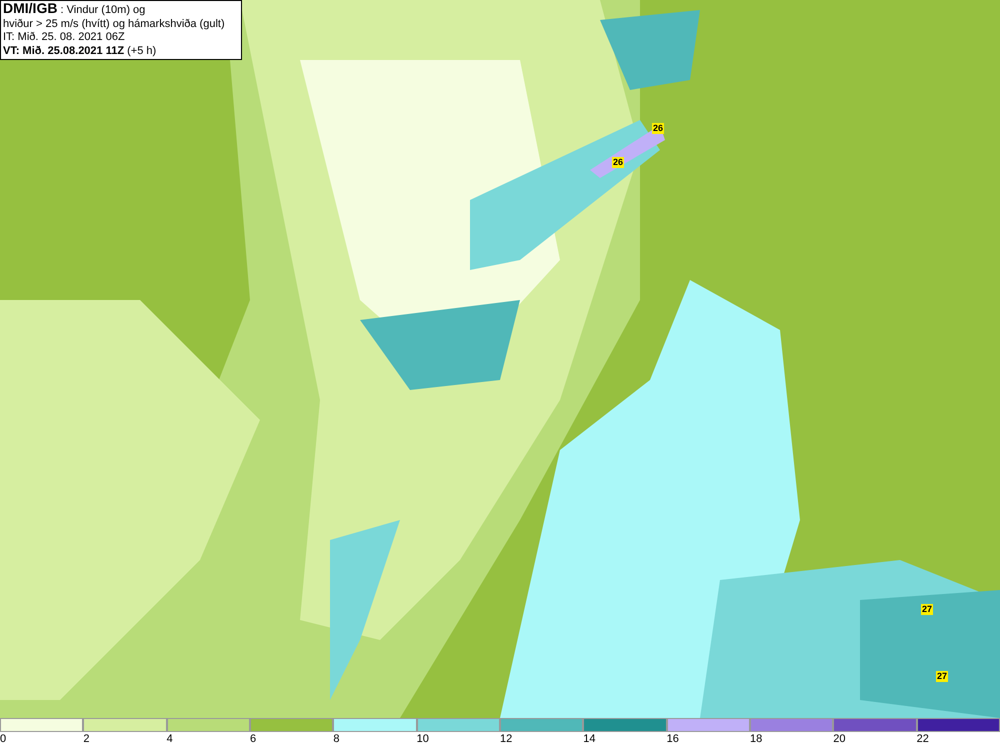  I want to click on legend-label: 8, so click(336, 739).